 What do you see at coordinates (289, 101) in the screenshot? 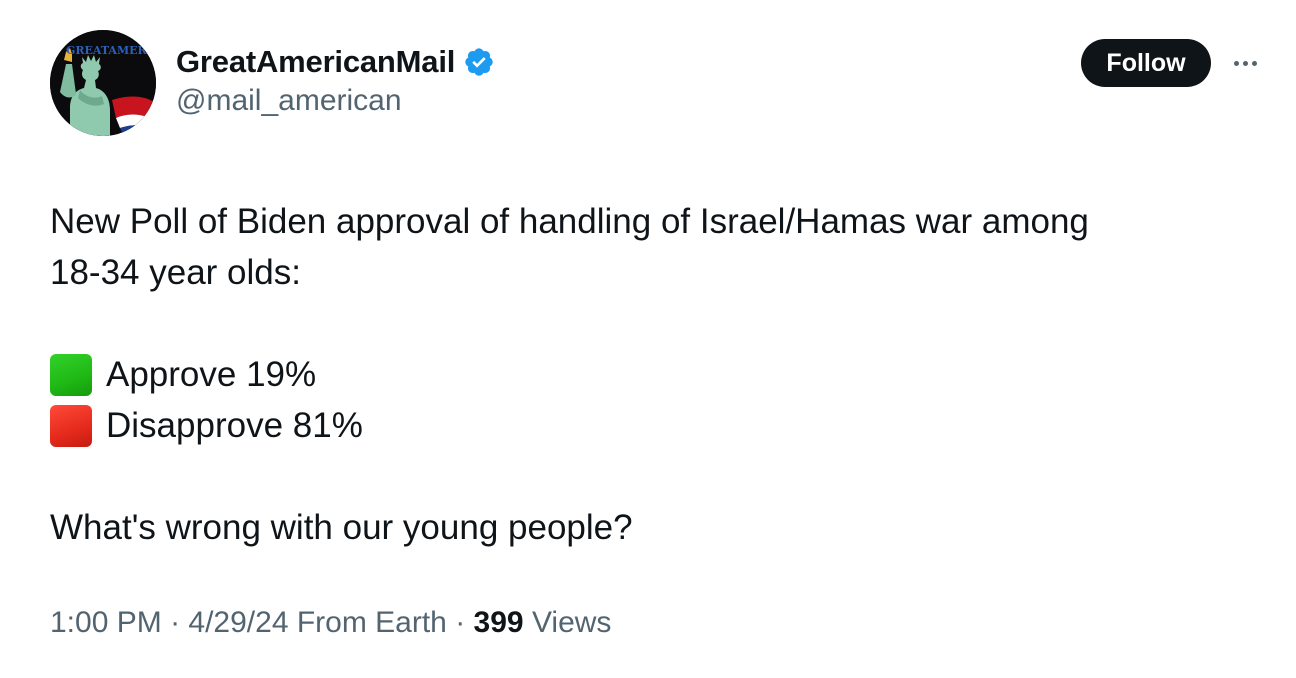
I see `author-handle: @mail_american` at bounding box center [289, 101].